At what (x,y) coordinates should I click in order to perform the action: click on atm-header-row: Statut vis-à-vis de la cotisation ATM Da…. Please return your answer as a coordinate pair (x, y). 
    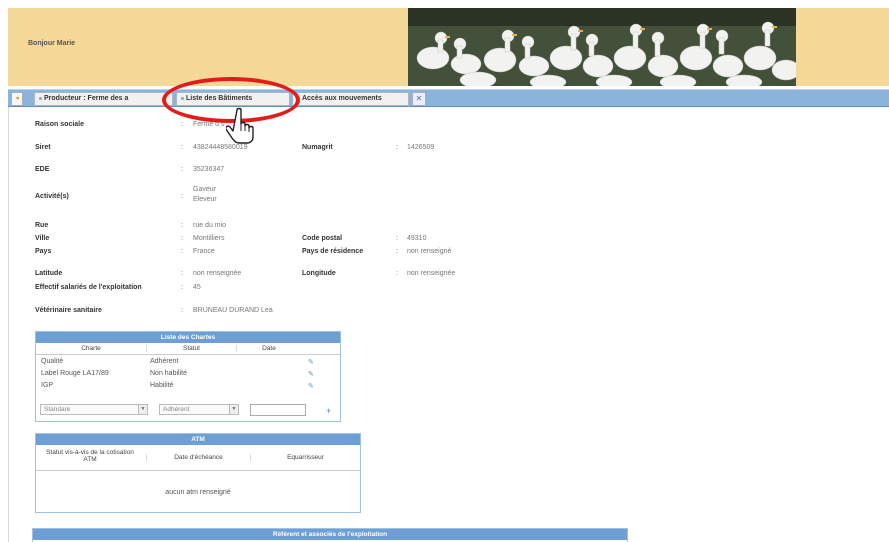
    Looking at the image, I should click on (198, 458).